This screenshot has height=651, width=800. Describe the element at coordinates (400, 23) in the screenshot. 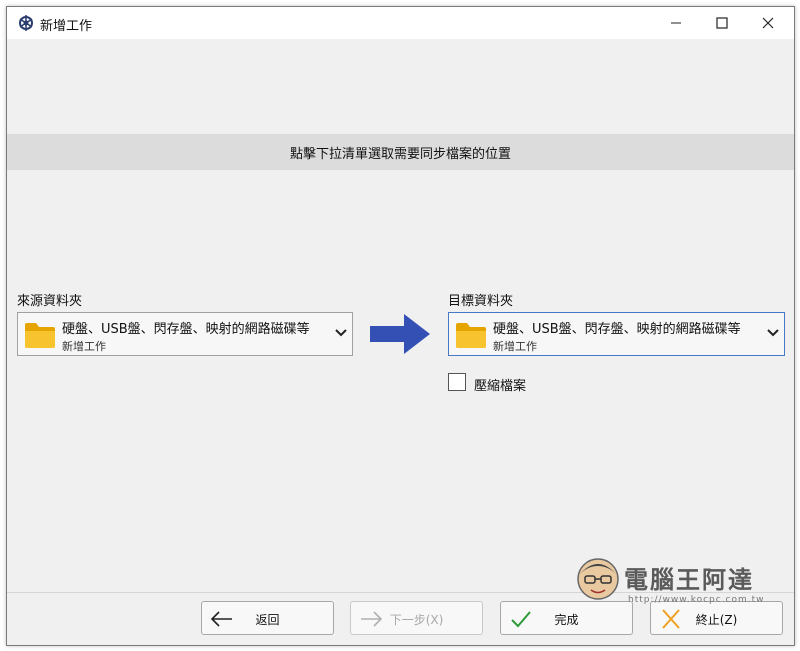

I see `title-bar: 新增工作` at that location.